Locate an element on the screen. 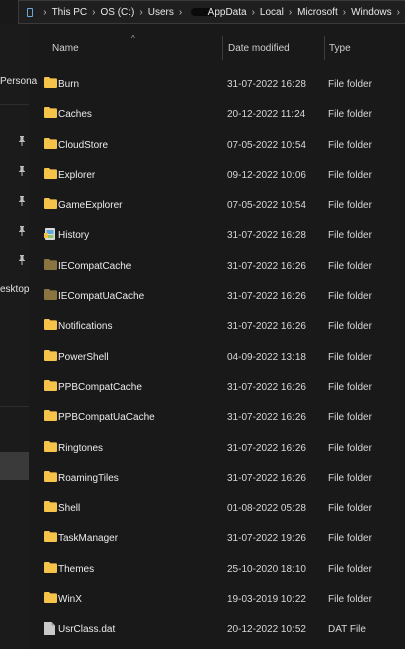 The image size is (405, 649). file-name: RoamingTiles is located at coordinates (88, 478).